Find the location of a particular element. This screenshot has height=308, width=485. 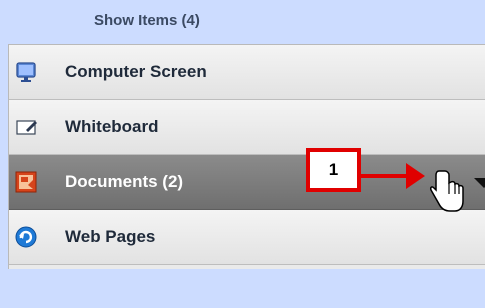

callout-number: 1 is located at coordinates (333, 169).